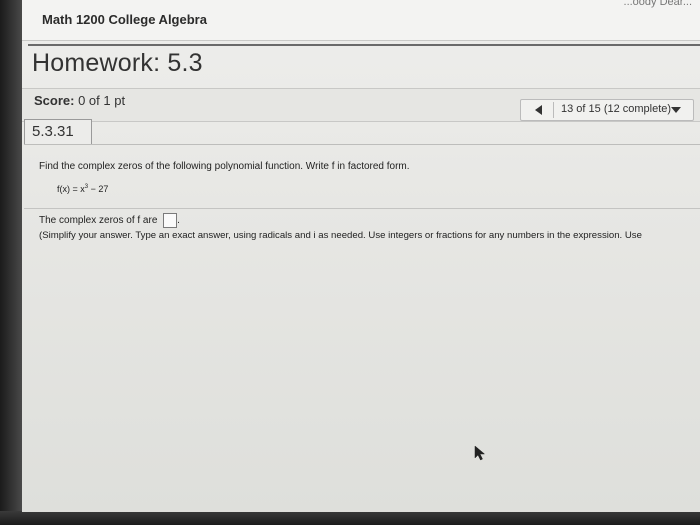  I want to click on question-divider, so click(362, 144).